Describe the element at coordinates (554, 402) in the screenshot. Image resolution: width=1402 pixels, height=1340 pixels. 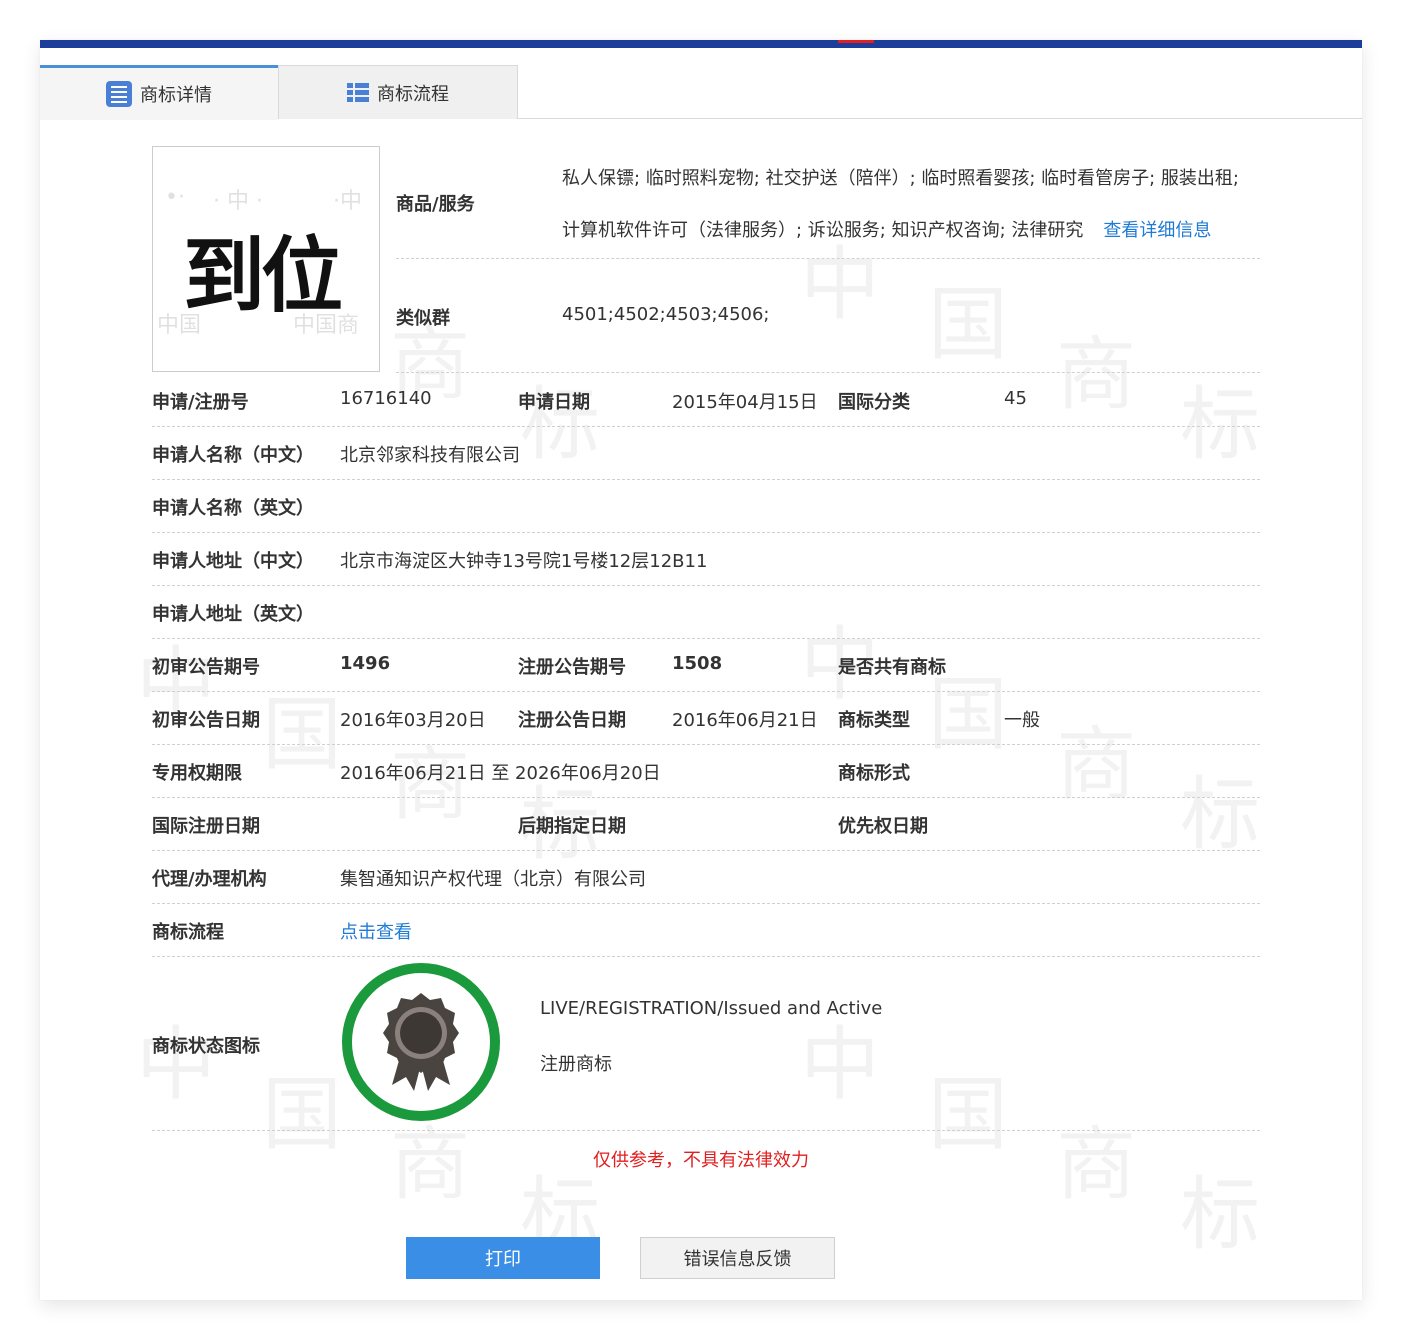
I see `apply-date-label: 申请日期` at that location.